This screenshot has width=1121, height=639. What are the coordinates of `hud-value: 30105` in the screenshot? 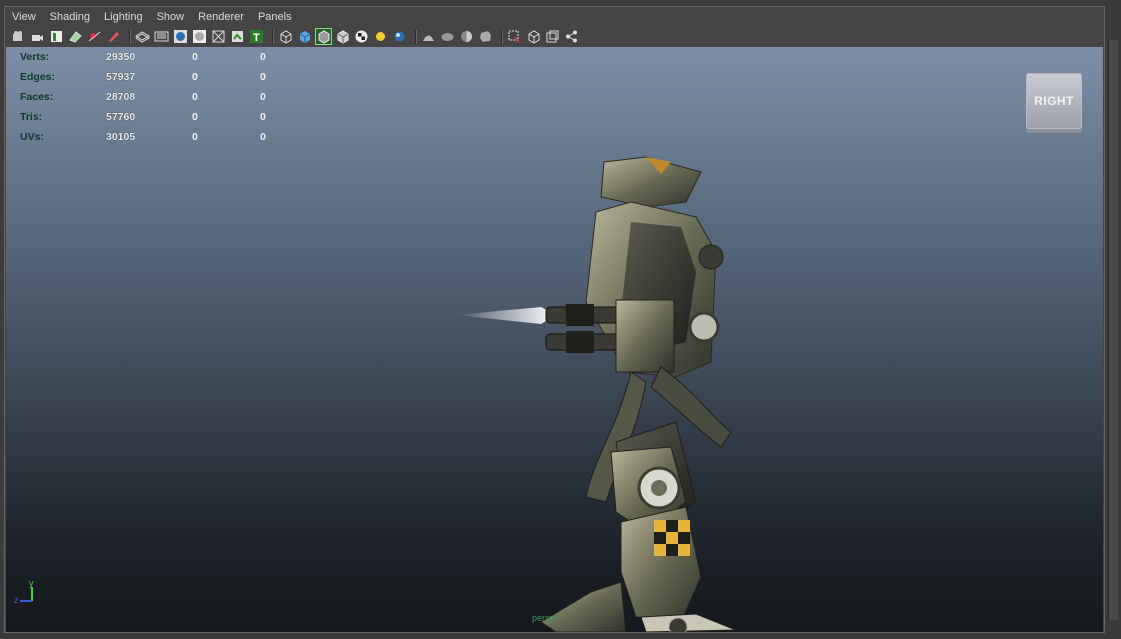 It's located at (121, 137).